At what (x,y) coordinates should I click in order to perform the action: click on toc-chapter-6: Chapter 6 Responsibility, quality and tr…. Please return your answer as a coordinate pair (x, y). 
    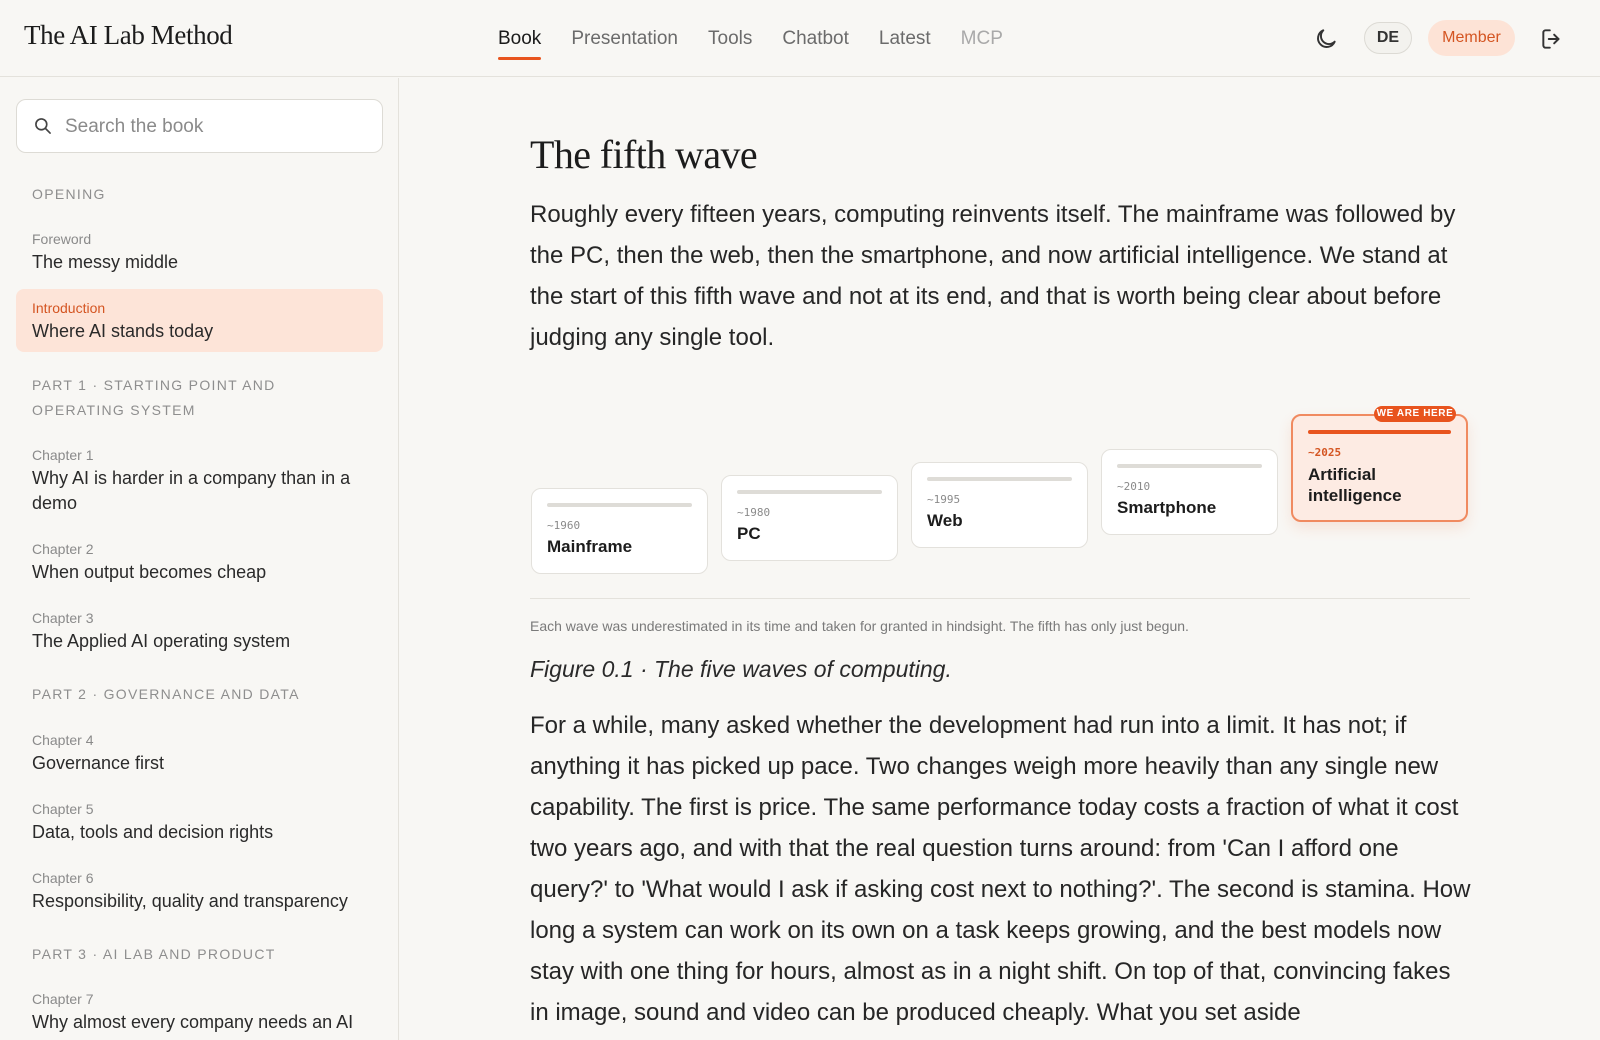
    Looking at the image, I should click on (199, 890).